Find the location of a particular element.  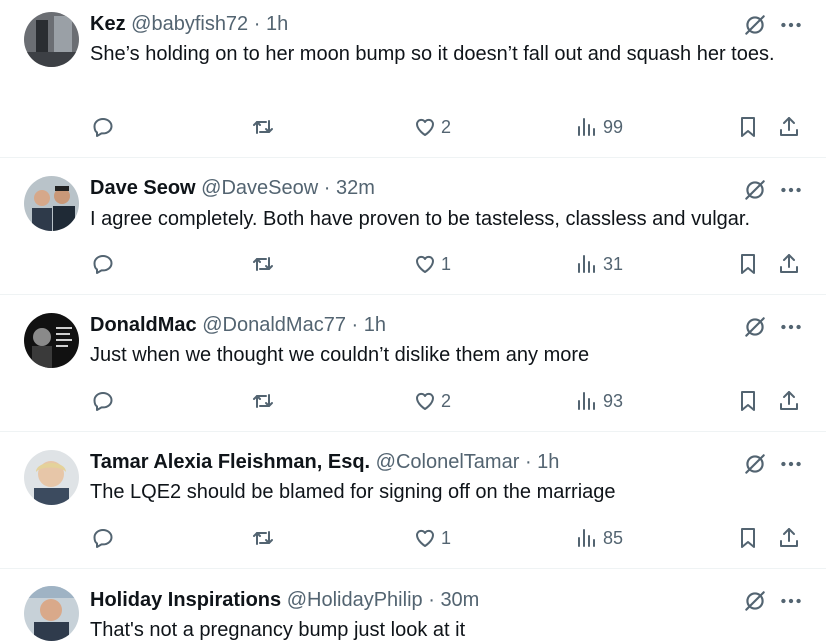

view-count: 85 is located at coordinates (613, 537).